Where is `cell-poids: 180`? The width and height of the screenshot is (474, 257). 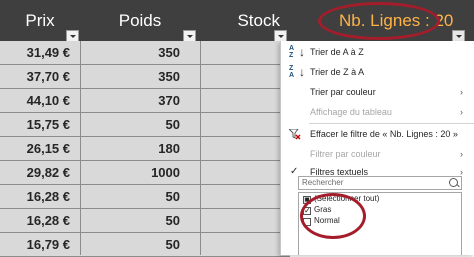 cell-poids: 180 is located at coordinates (130, 148).